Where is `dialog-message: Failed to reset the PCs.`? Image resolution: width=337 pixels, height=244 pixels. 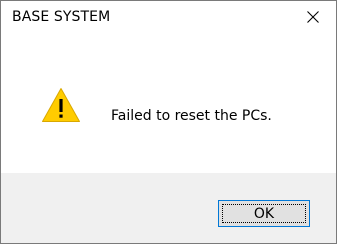 dialog-message: Failed to reset the PCs. is located at coordinates (191, 116).